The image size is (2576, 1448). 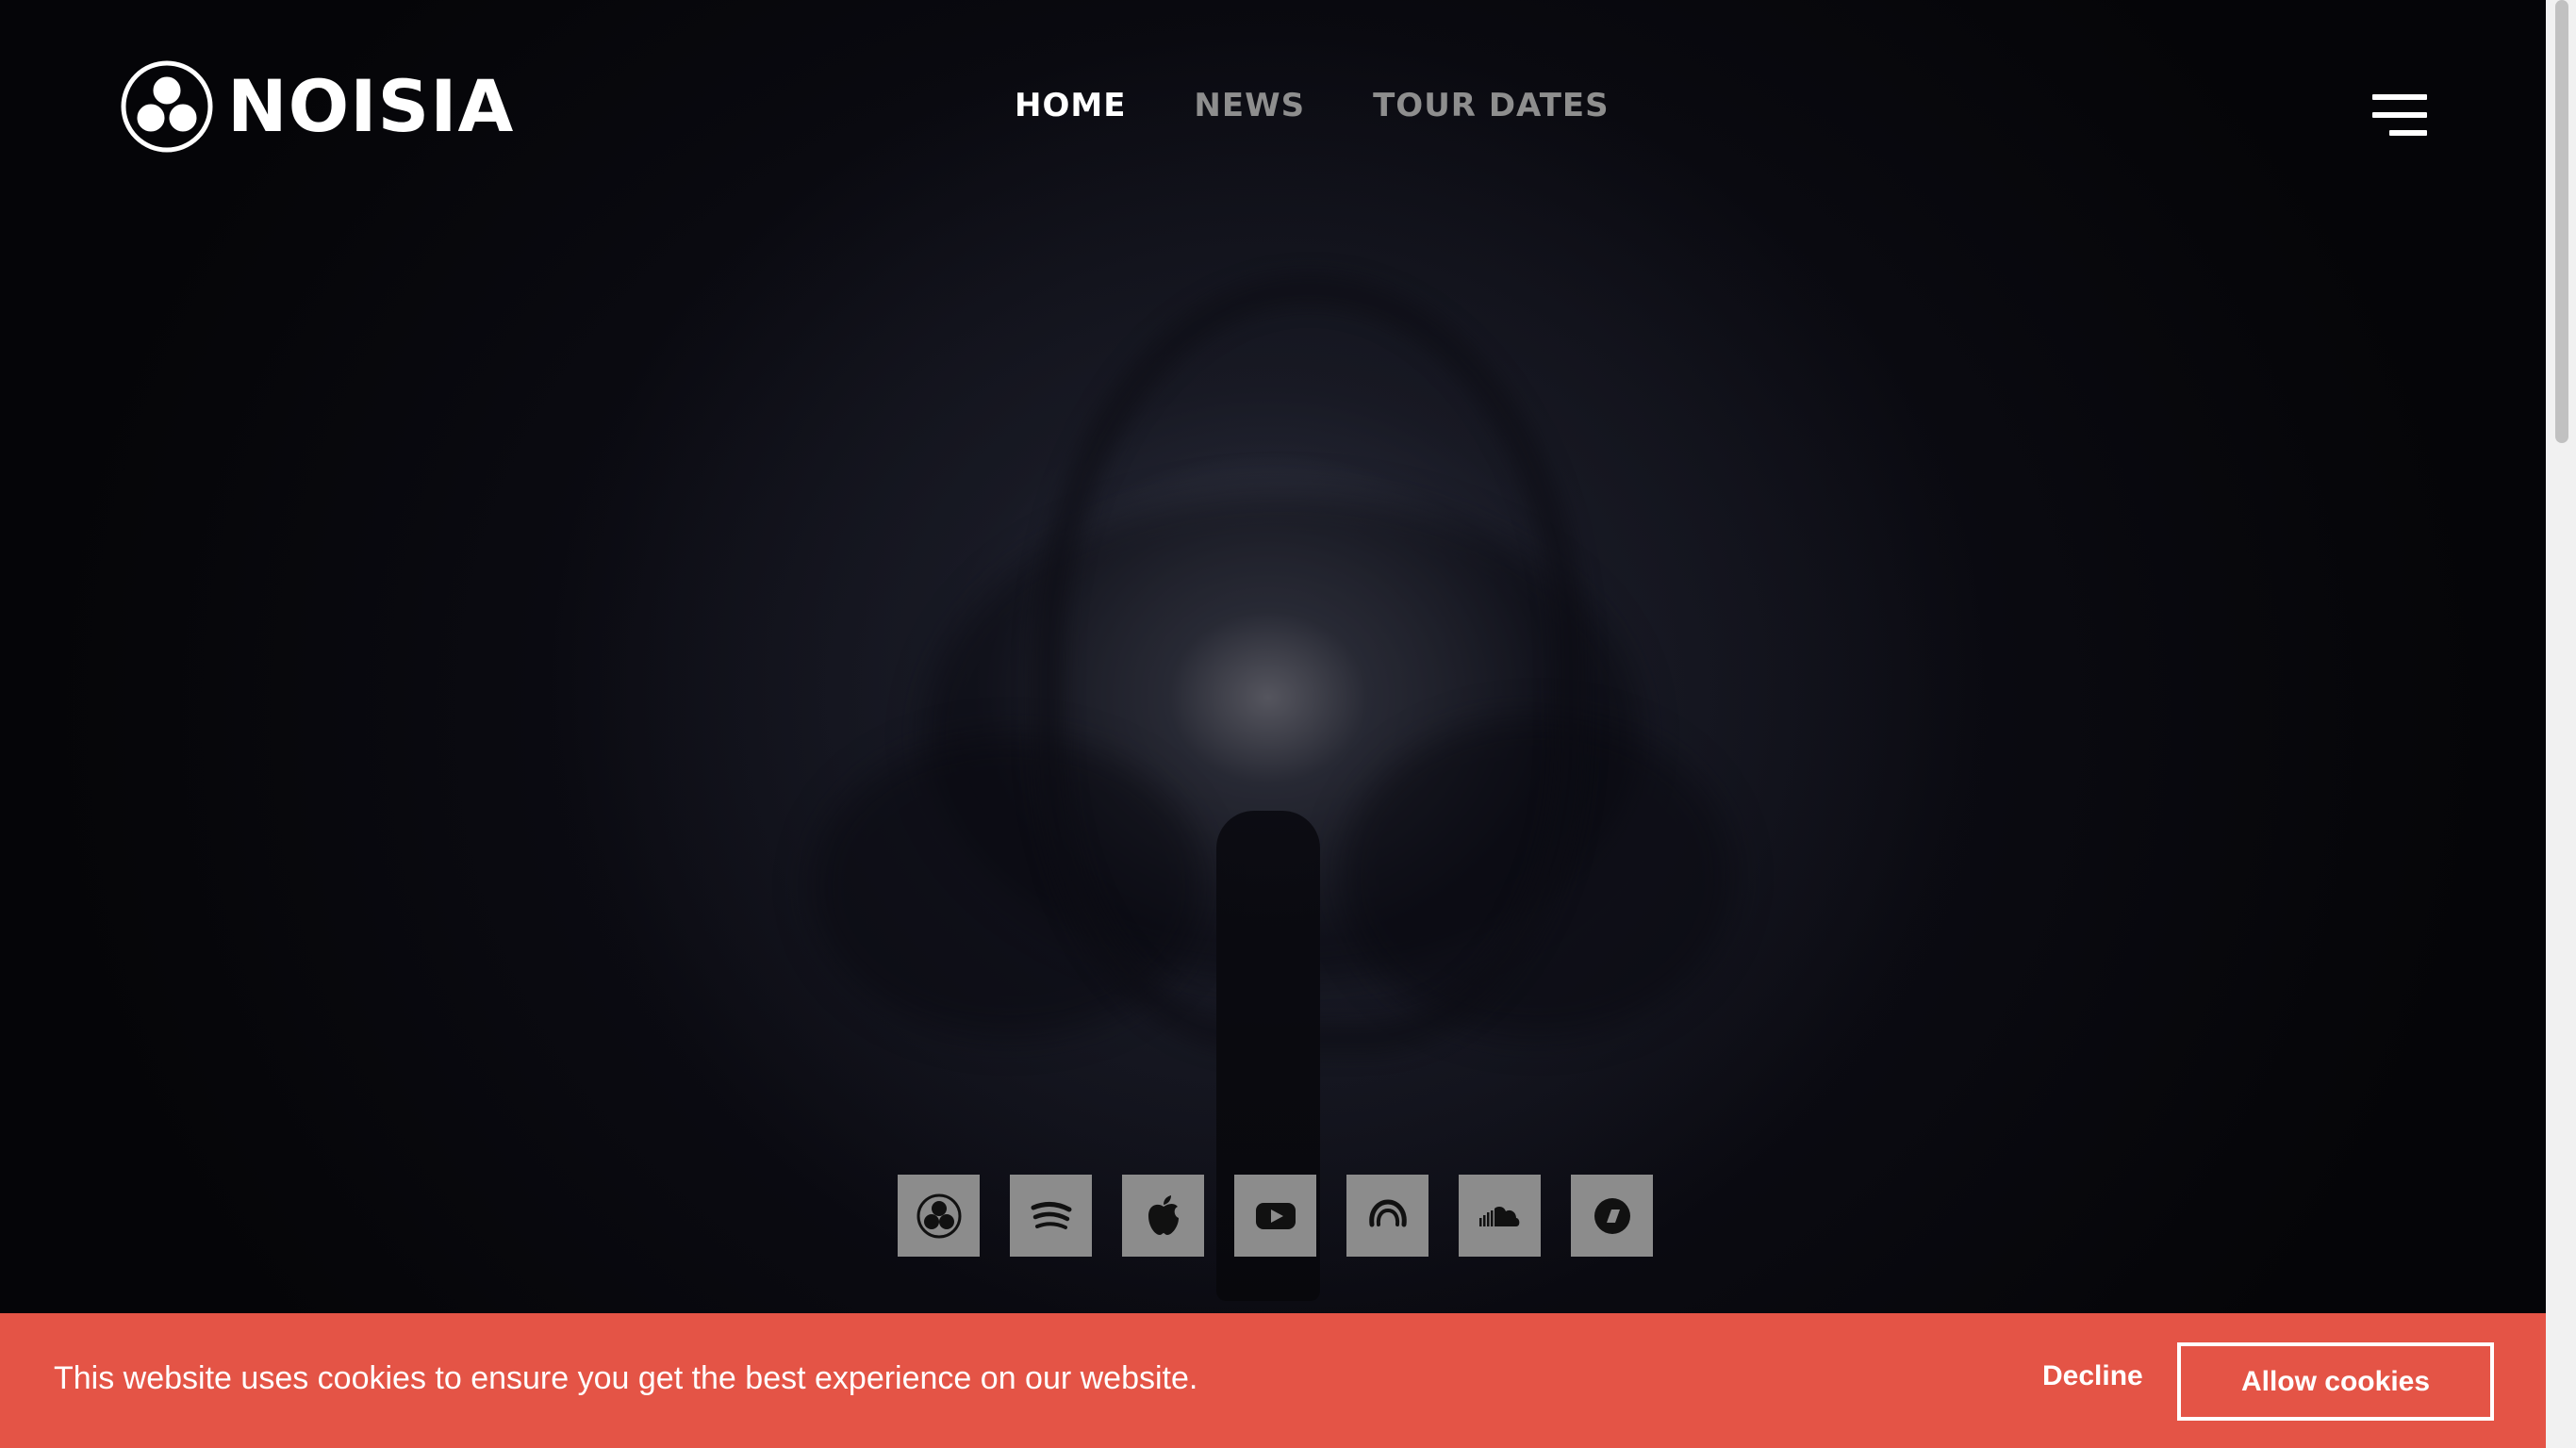 What do you see at coordinates (2335, 1381) in the screenshot?
I see `allow-cookies-button: Allow cookies` at bounding box center [2335, 1381].